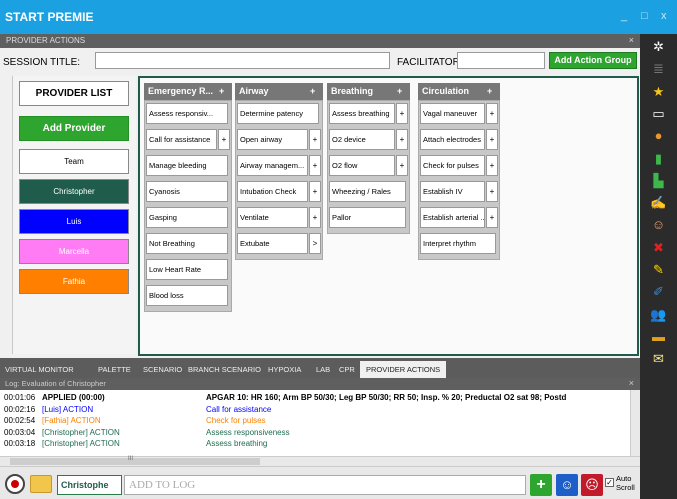 The width and height of the screenshot is (677, 499). Describe the element at coordinates (459, 91) in the screenshot. I see `action-column-header: Circulation +` at that location.